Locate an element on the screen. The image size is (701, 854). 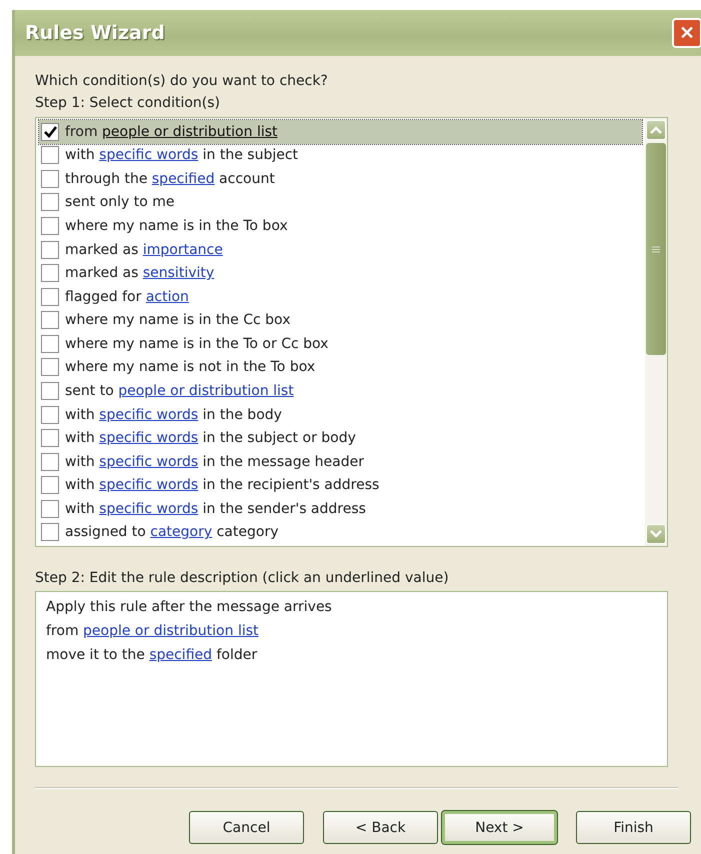
condition-row: with specific words in the subject or body is located at coordinates (340, 438).